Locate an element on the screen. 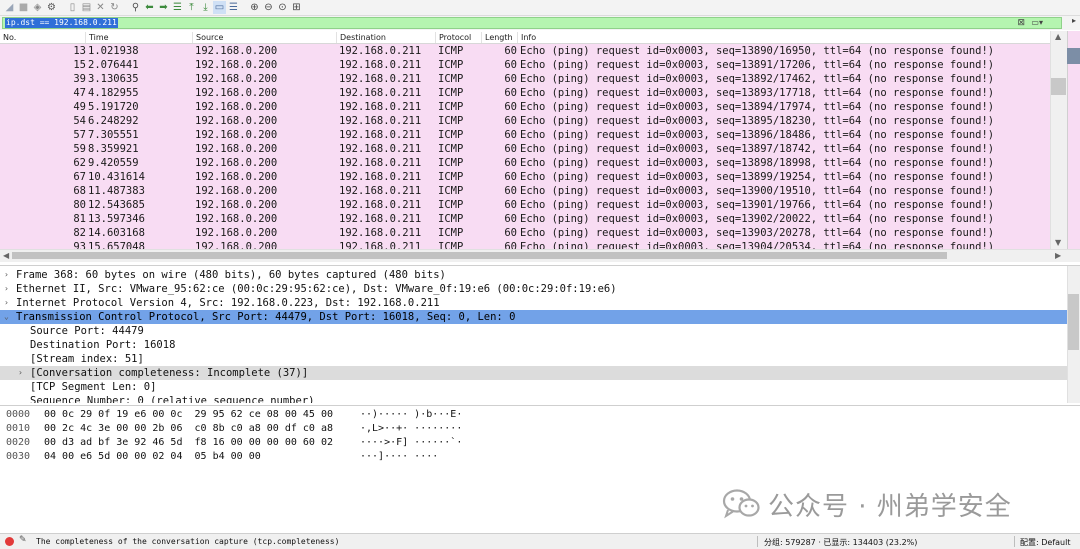 The width and height of the screenshot is (1080, 549). clear-filter-icon: ⊠ is located at coordinates (1021, 23).